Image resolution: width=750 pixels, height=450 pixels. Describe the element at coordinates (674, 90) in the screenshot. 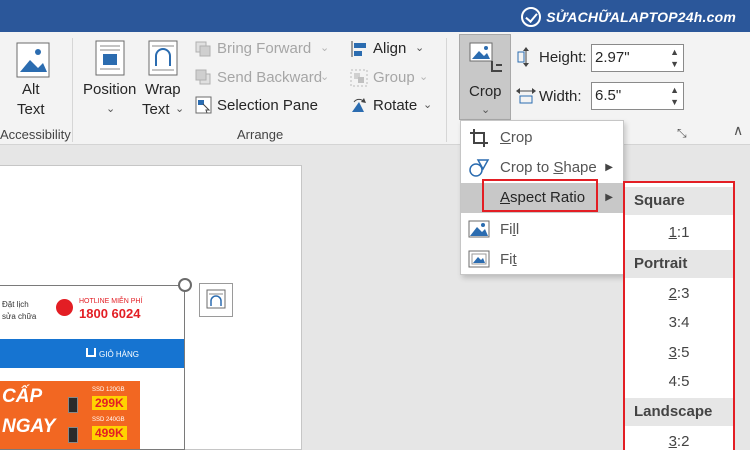

I see `width-increment-icon: ▲` at that location.